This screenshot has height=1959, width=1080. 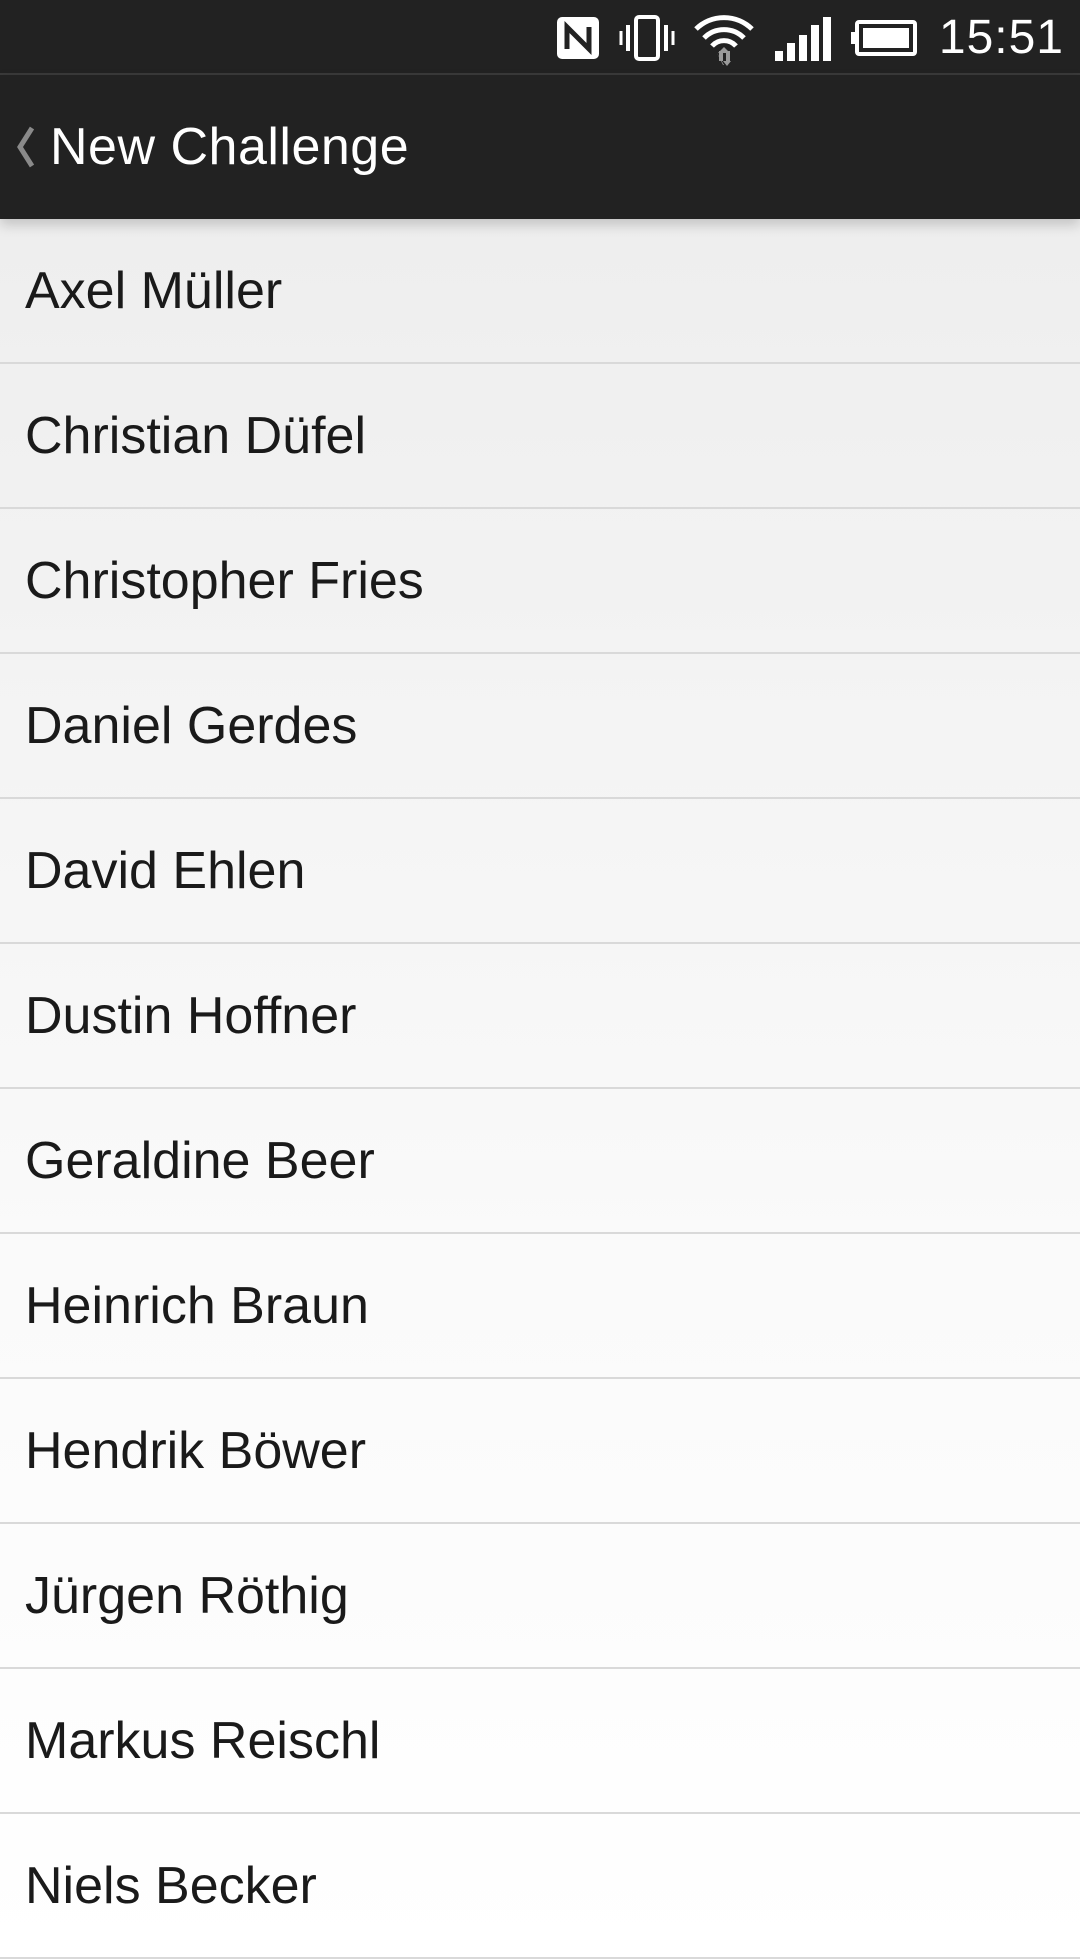 I want to click on list-item: Axel Müller, so click(x=540, y=291).